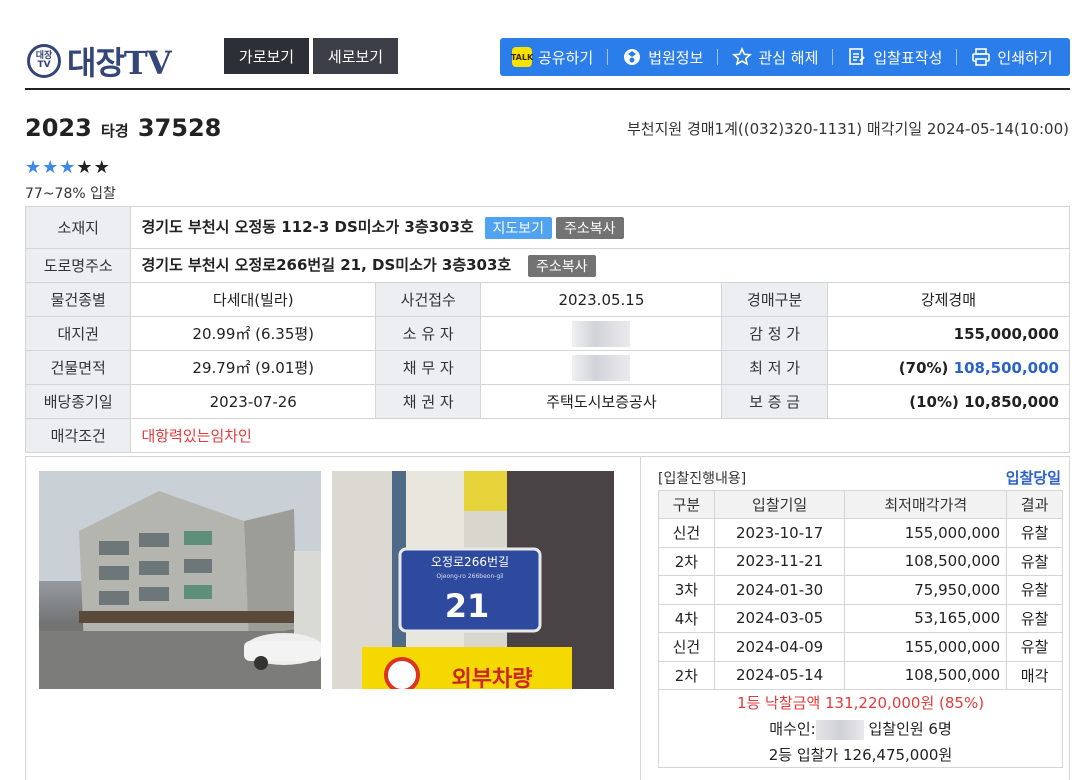 The width and height of the screenshot is (1091, 780). Describe the element at coordinates (910, 729) in the screenshot. I see `bidder-count: 입찰인원 6명` at that location.